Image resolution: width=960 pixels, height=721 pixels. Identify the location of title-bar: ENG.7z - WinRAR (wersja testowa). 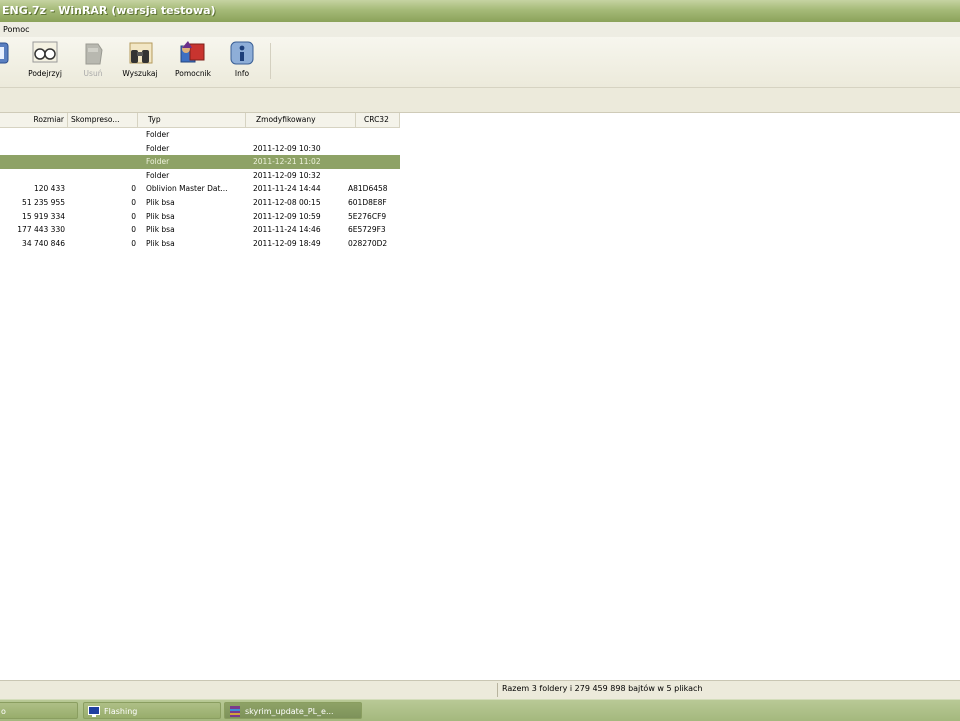
(480, 11).